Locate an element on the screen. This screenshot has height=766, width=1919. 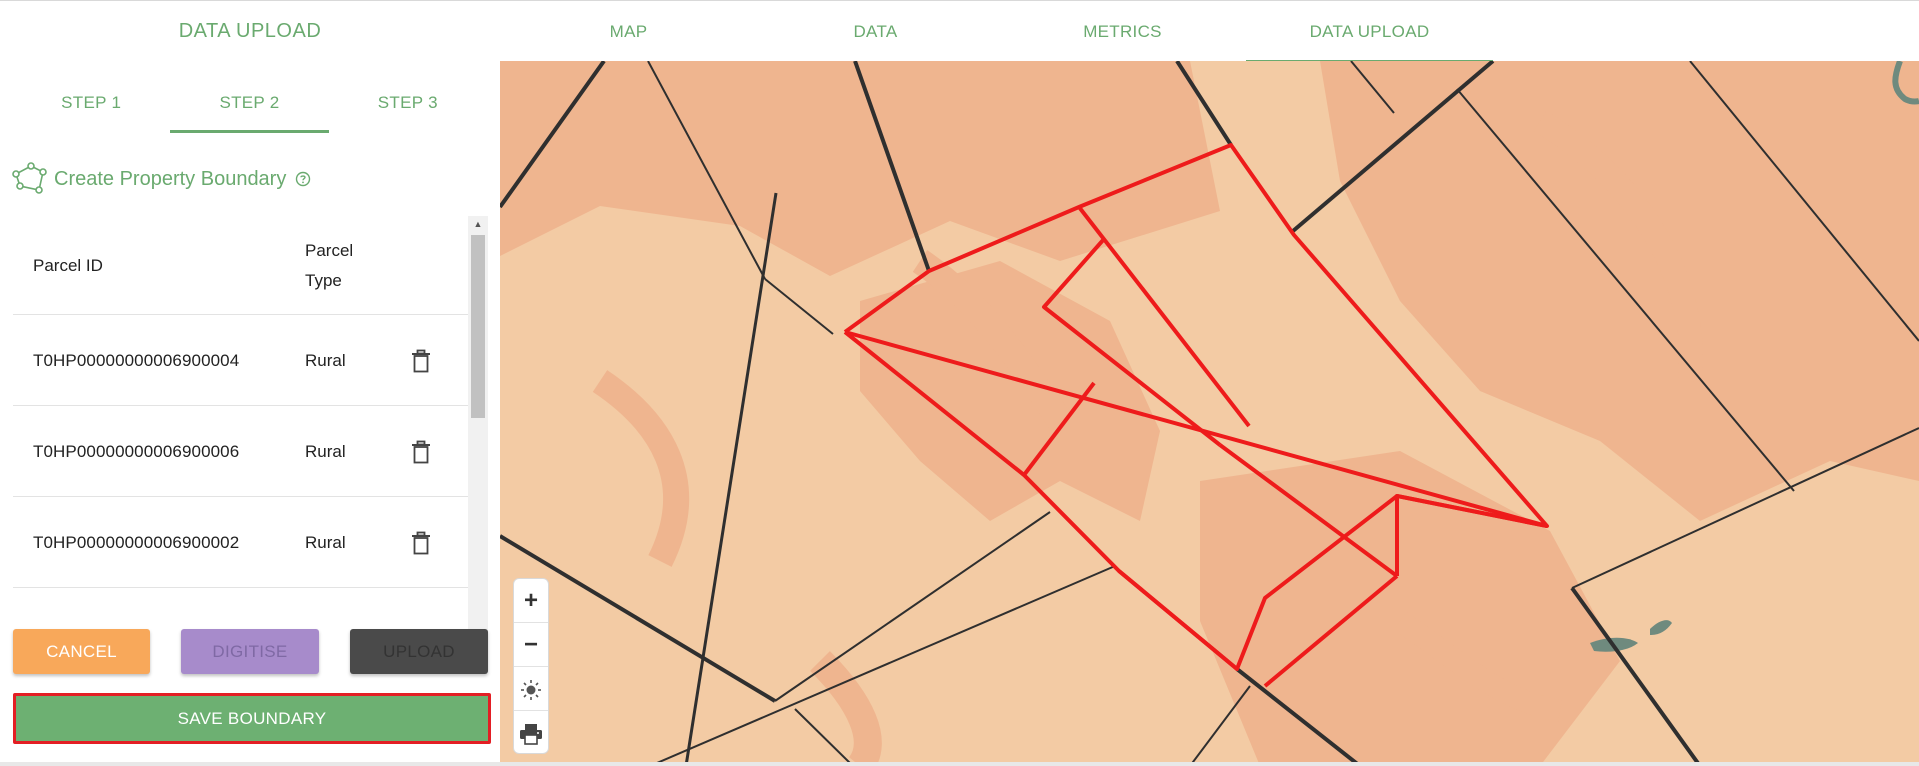
water-body is located at coordinates (1661, 627).